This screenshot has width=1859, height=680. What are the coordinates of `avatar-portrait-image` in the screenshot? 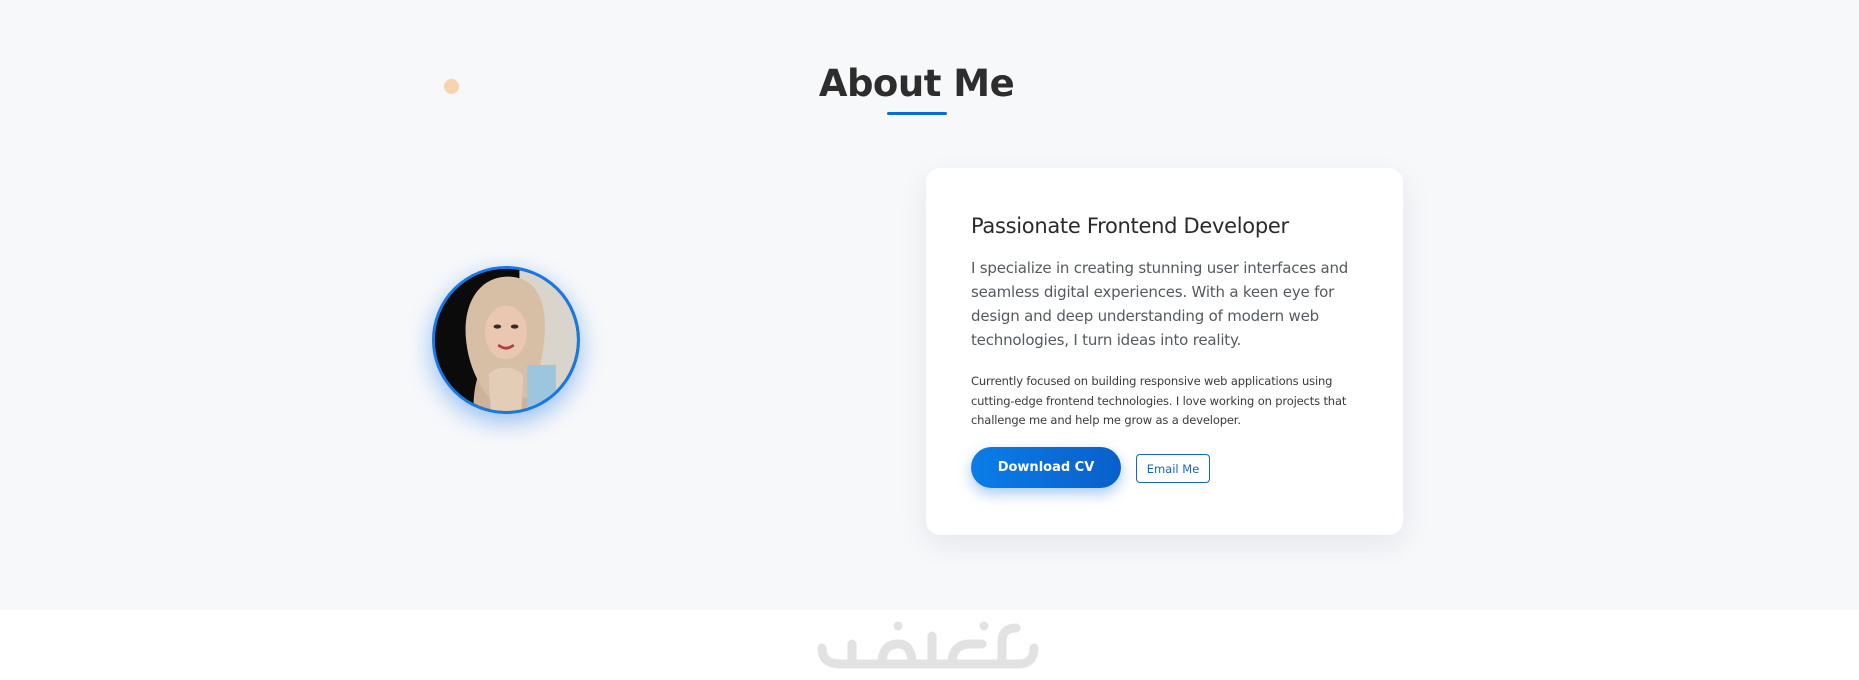 It's located at (506, 340).